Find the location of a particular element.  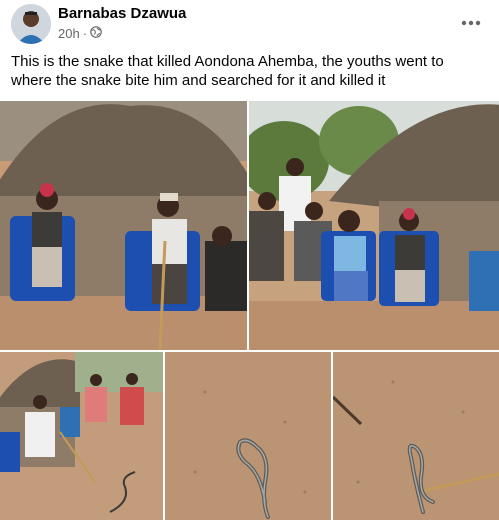

more-options-icon is located at coordinates (471, 22).